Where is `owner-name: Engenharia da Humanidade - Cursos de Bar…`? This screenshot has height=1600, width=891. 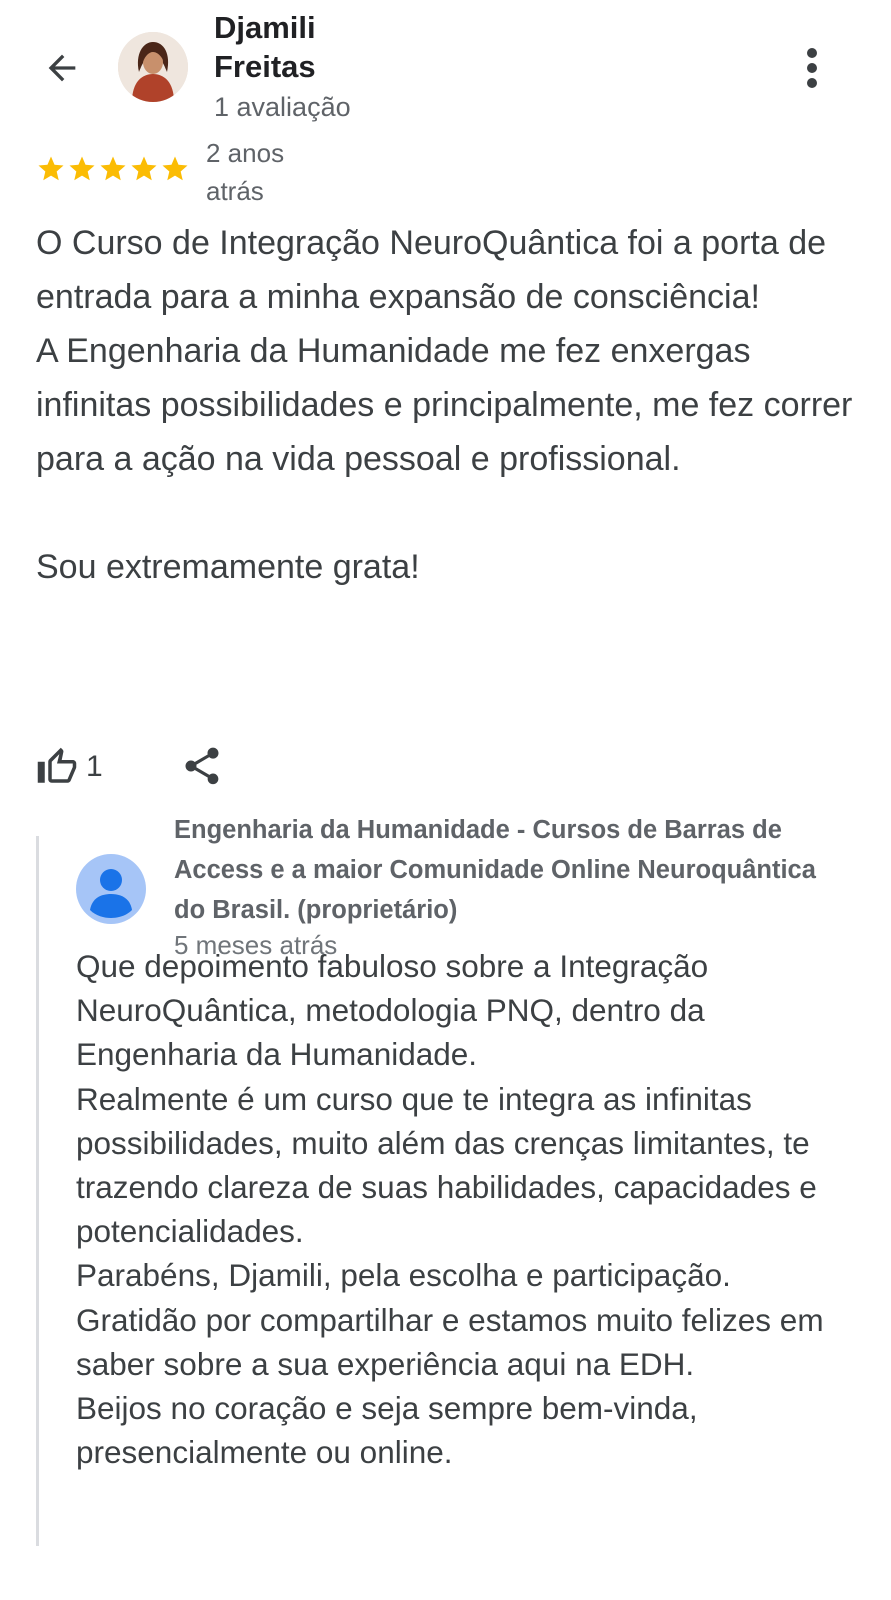 owner-name: Engenharia da Humanidade - Cursos de Bar… is located at coordinates (495, 870).